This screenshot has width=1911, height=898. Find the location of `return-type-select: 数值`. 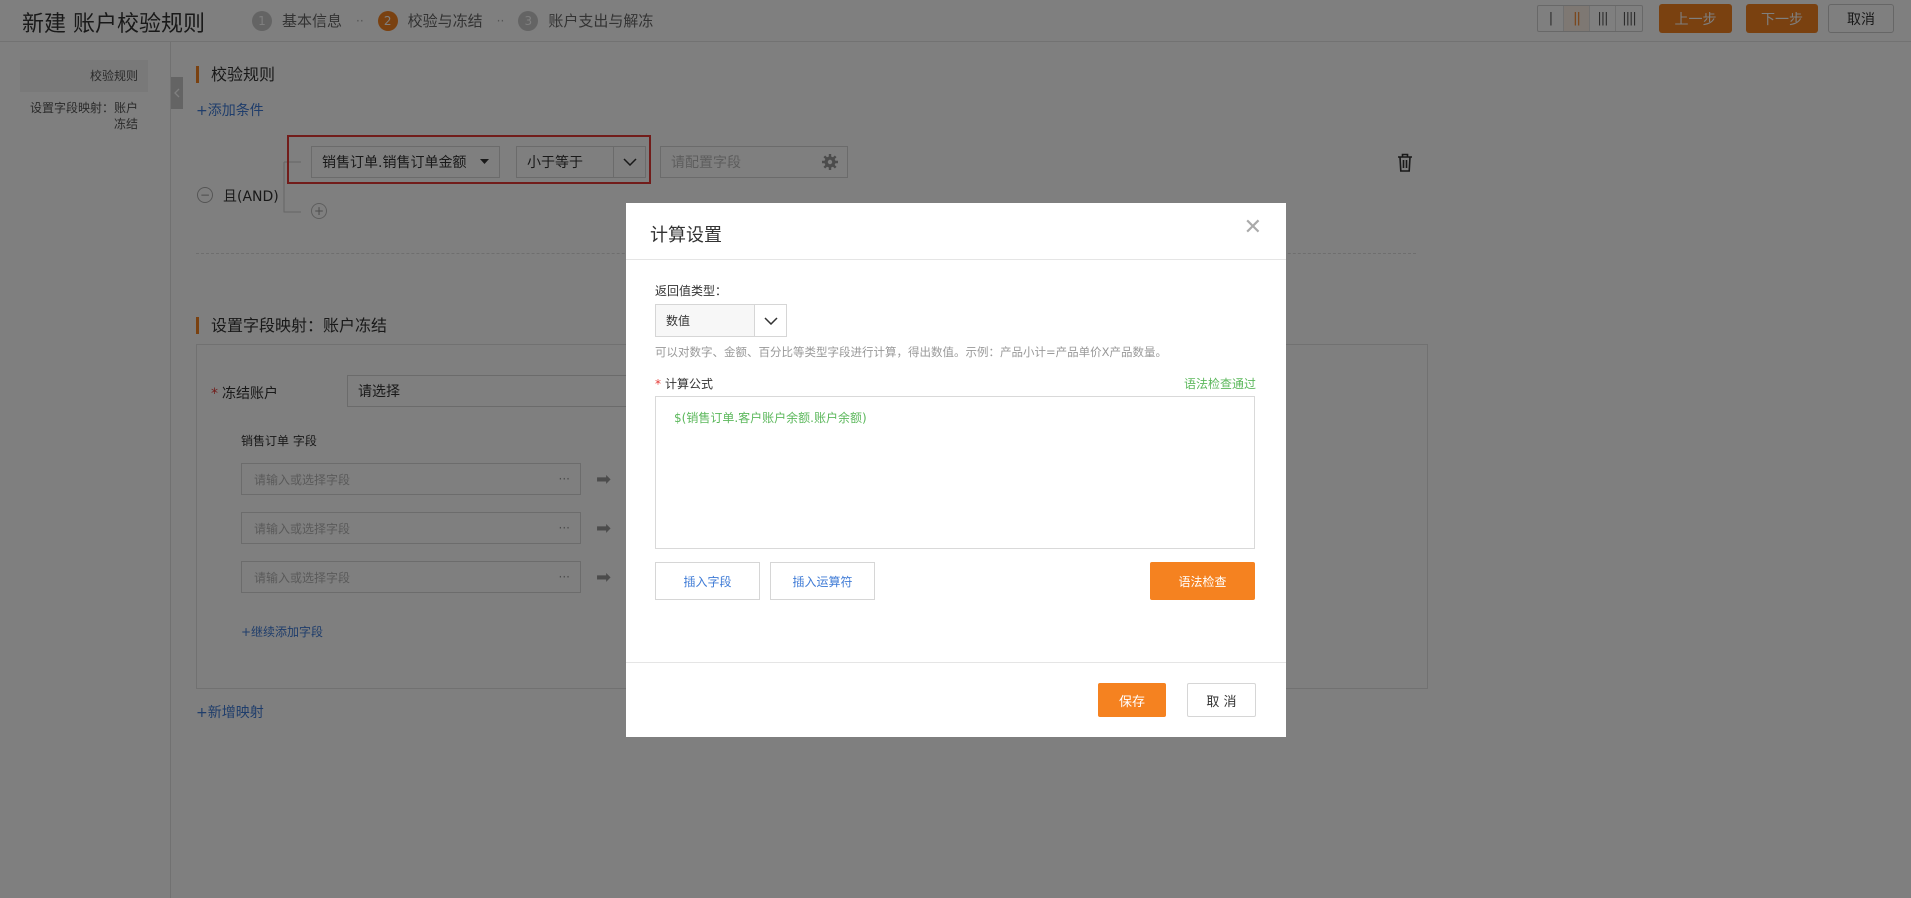

return-type-select: 数值 is located at coordinates (721, 320).